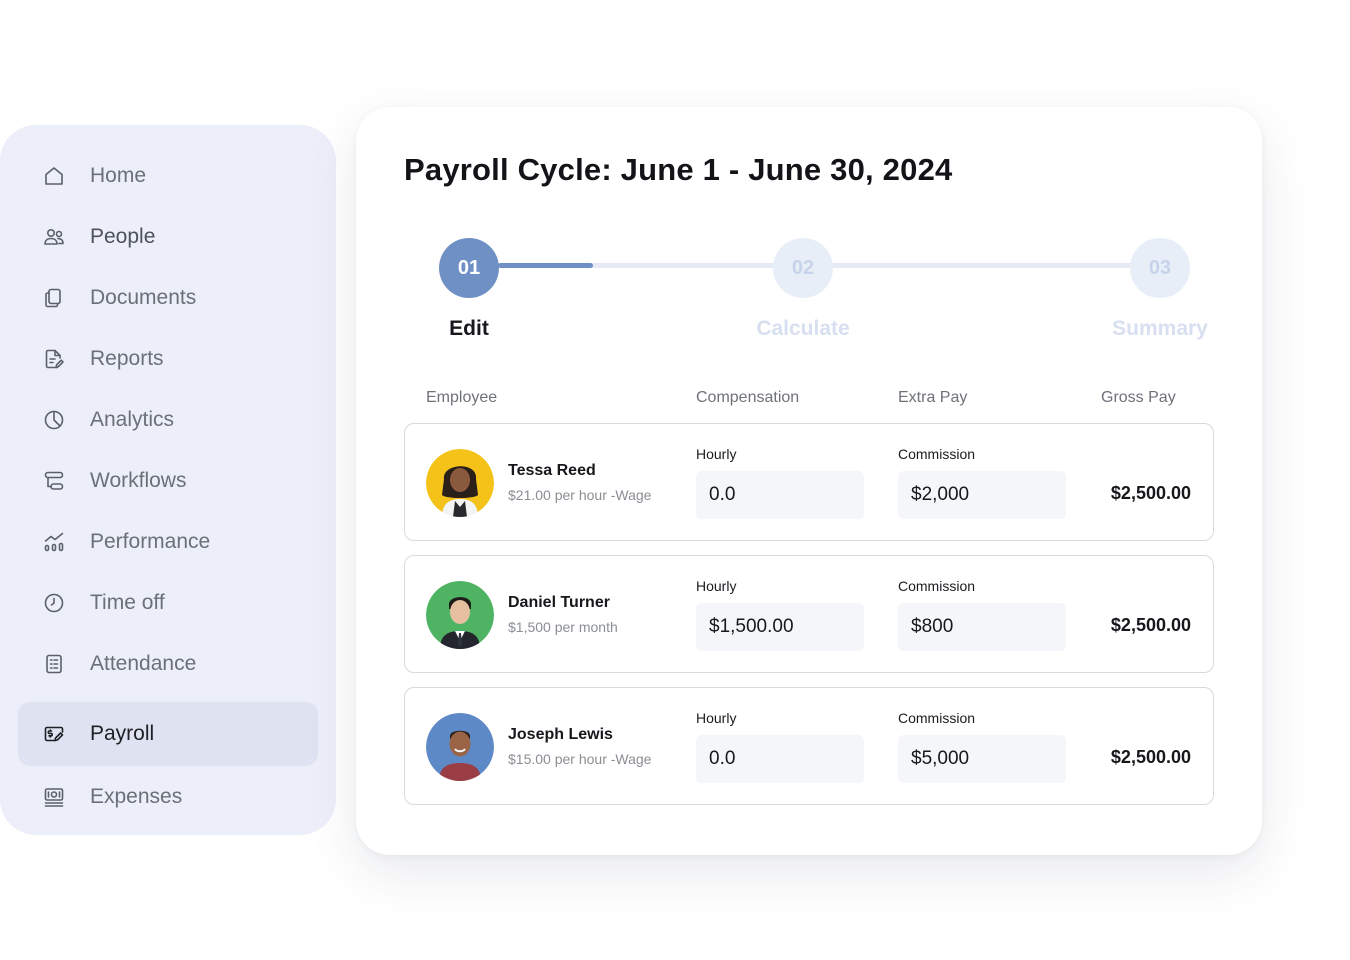 This screenshot has height=960, width=1350. What do you see at coordinates (122, 733) in the screenshot?
I see `sidebar-item-label: Payroll` at bounding box center [122, 733].